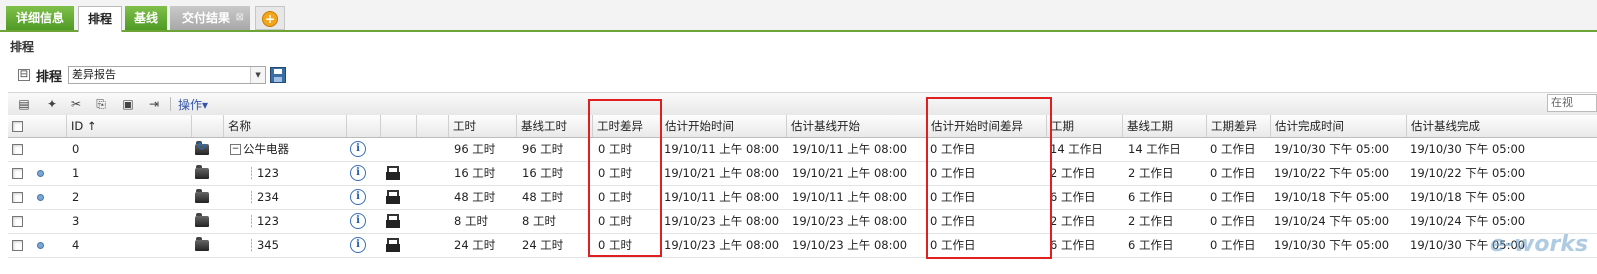  I want to click on work-cell: 16 工时, so click(475, 173).